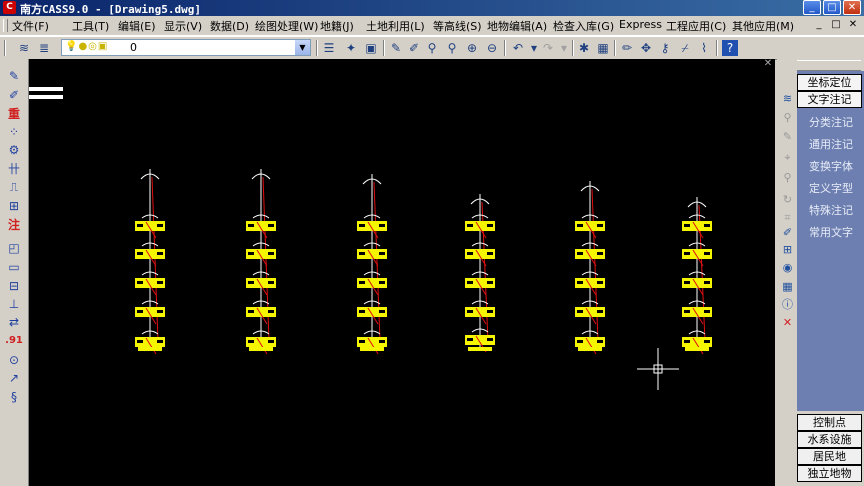  I want to click on menu-edit: 编辑(E), so click(137, 26).